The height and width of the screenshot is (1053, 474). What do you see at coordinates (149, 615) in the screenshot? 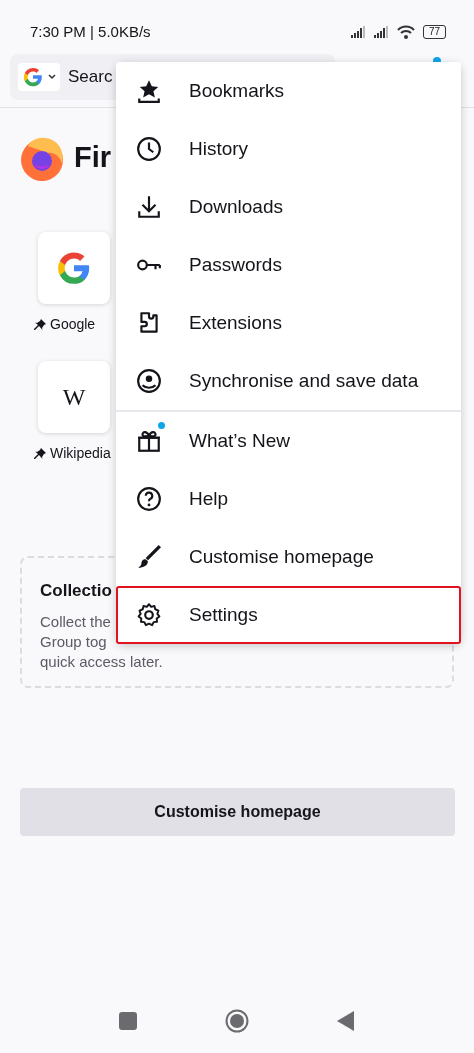
I see `settings-icon` at bounding box center [149, 615].